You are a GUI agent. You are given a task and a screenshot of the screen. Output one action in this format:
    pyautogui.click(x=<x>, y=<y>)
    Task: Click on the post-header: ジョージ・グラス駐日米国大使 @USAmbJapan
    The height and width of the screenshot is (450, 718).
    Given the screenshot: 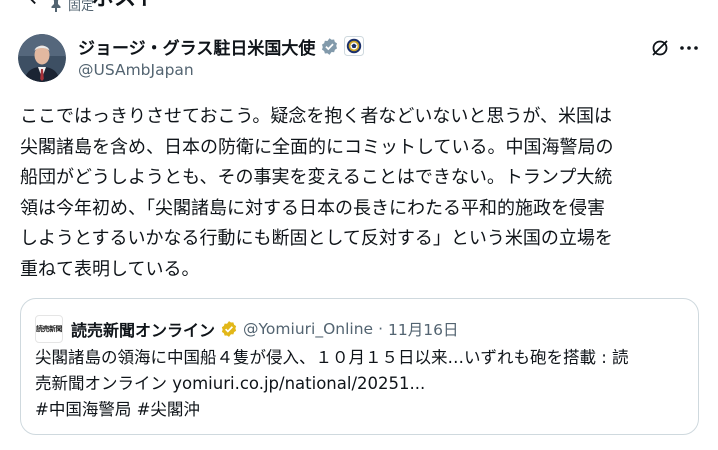 What is the action you would take?
    pyautogui.click(x=359, y=60)
    